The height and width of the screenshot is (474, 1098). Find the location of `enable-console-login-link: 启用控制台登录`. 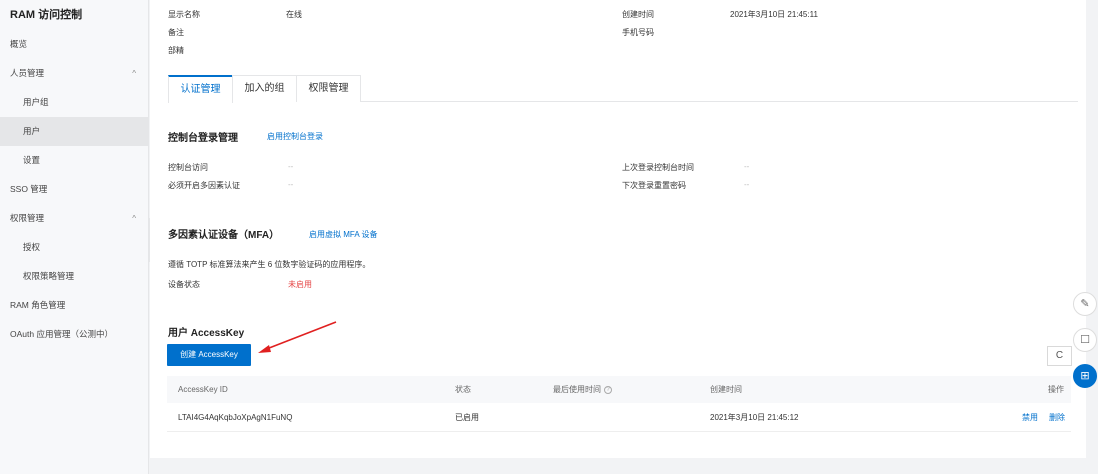

enable-console-login-link: 启用控制台登录 is located at coordinates (295, 136).